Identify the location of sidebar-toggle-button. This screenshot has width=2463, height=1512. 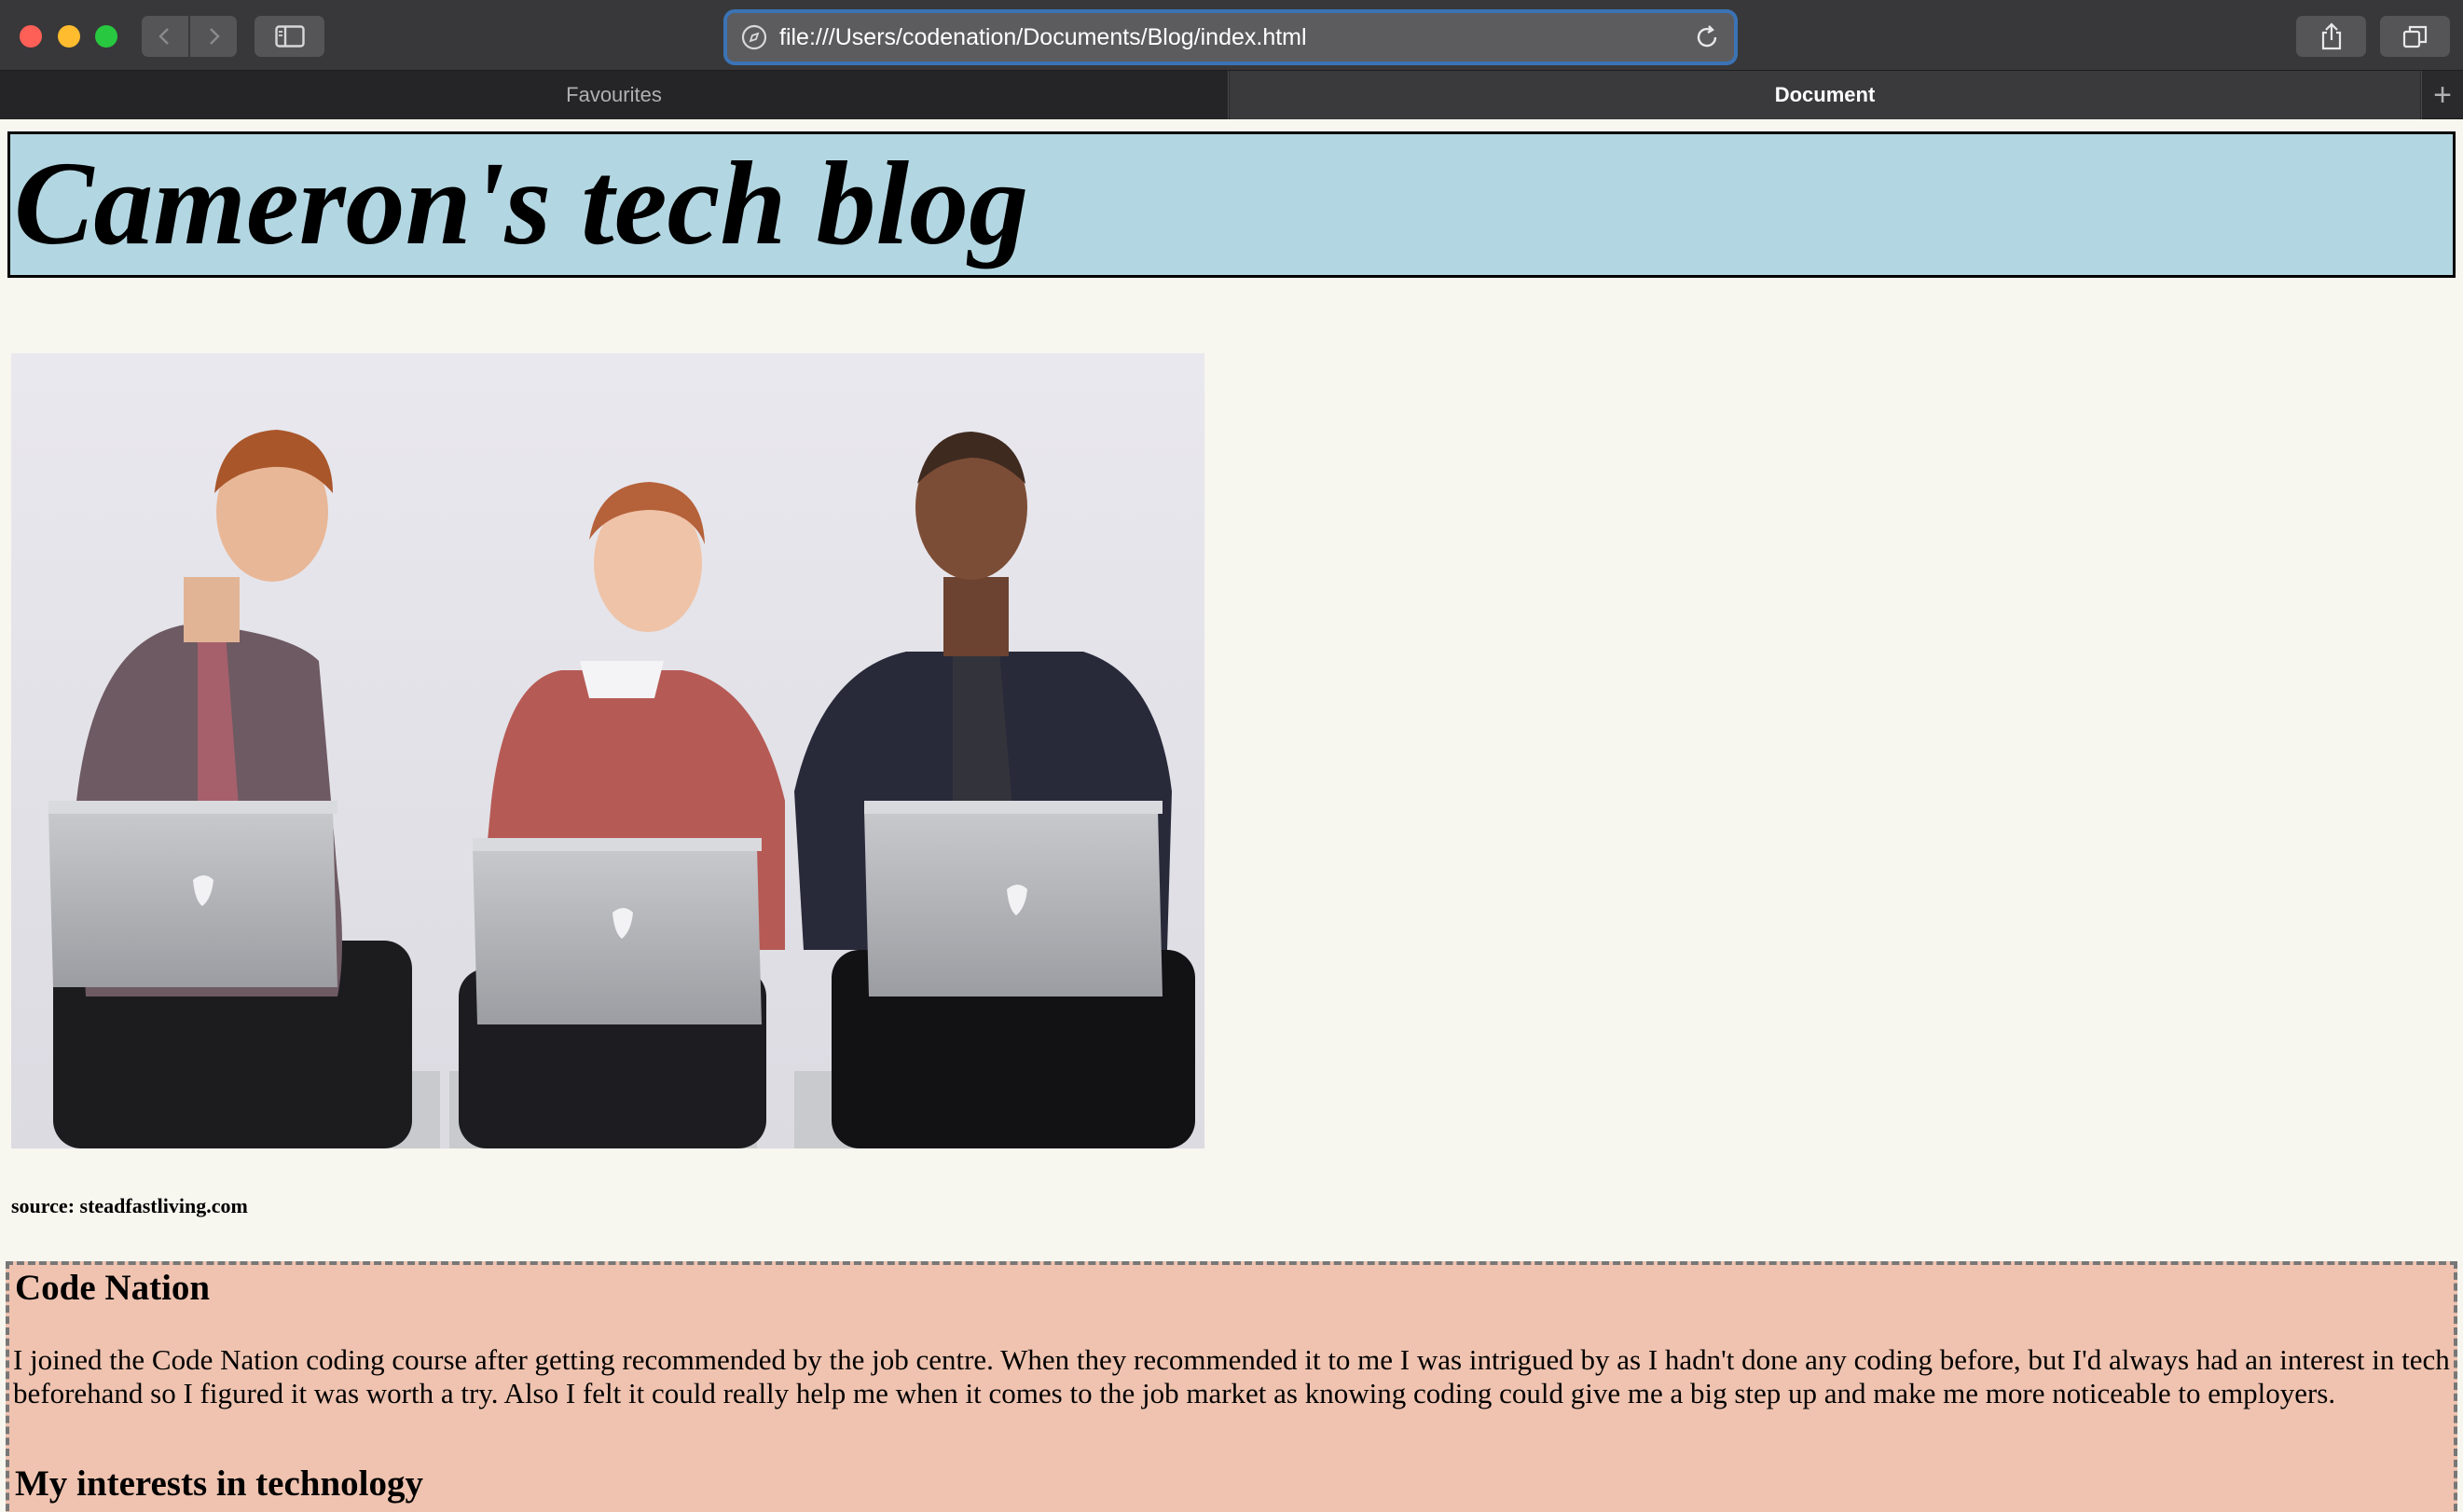
(289, 36).